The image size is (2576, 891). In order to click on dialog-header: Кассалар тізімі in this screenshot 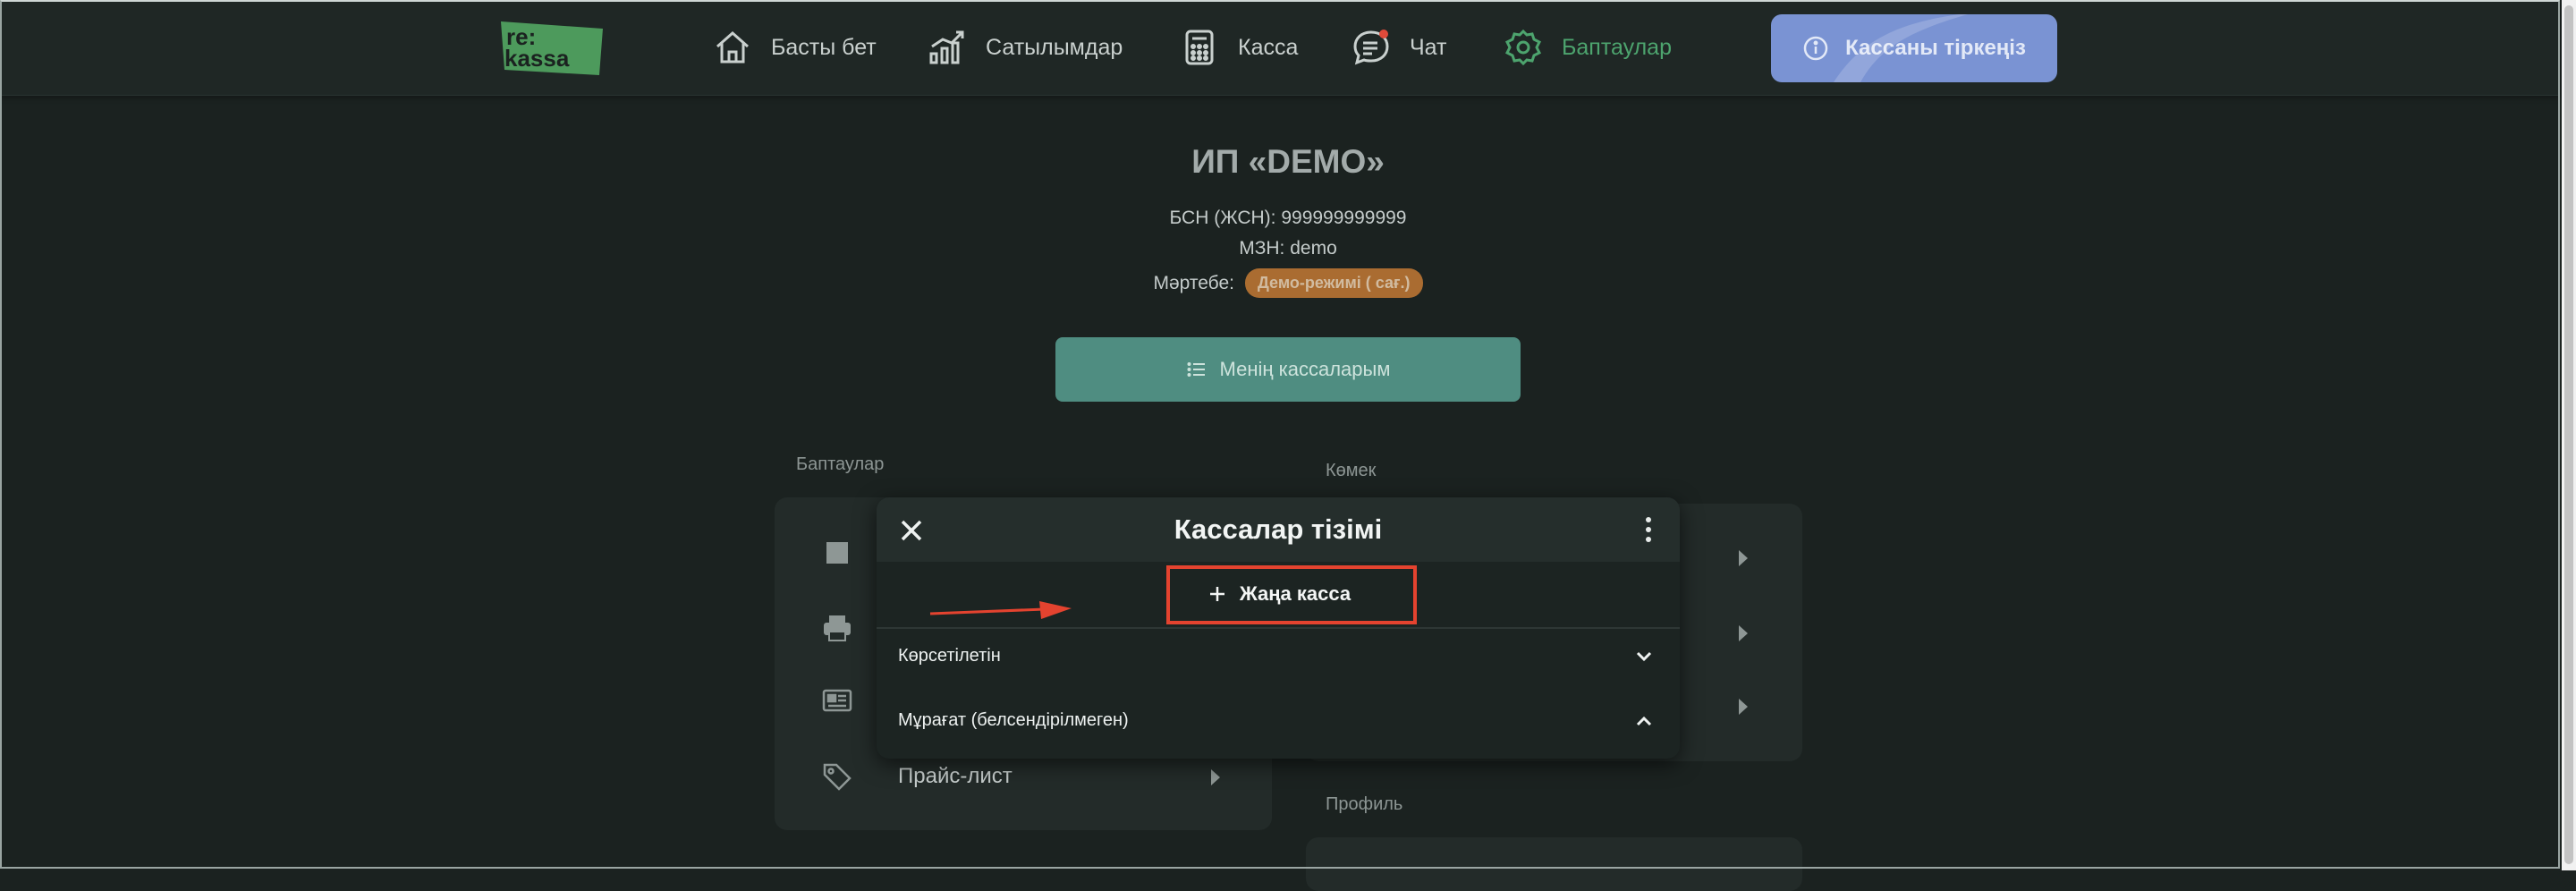, I will do `click(1278, 530)`.